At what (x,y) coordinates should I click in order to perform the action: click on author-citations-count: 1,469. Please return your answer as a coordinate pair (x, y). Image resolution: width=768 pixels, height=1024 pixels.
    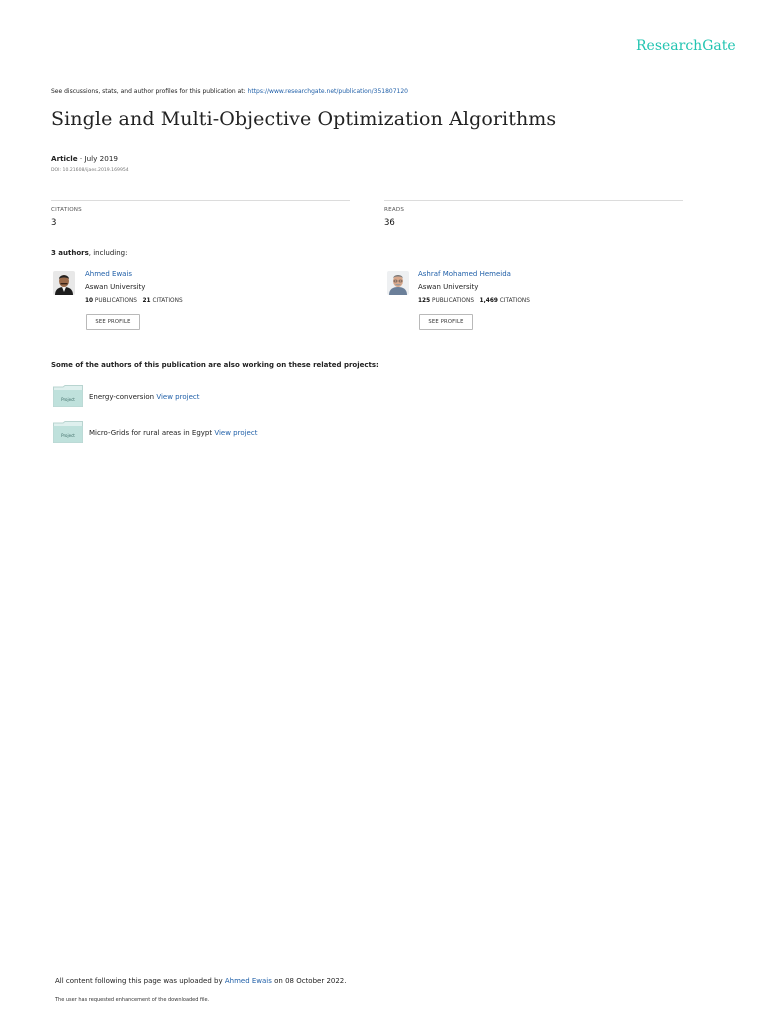
    Looking at the image, I should click on (488, 301).